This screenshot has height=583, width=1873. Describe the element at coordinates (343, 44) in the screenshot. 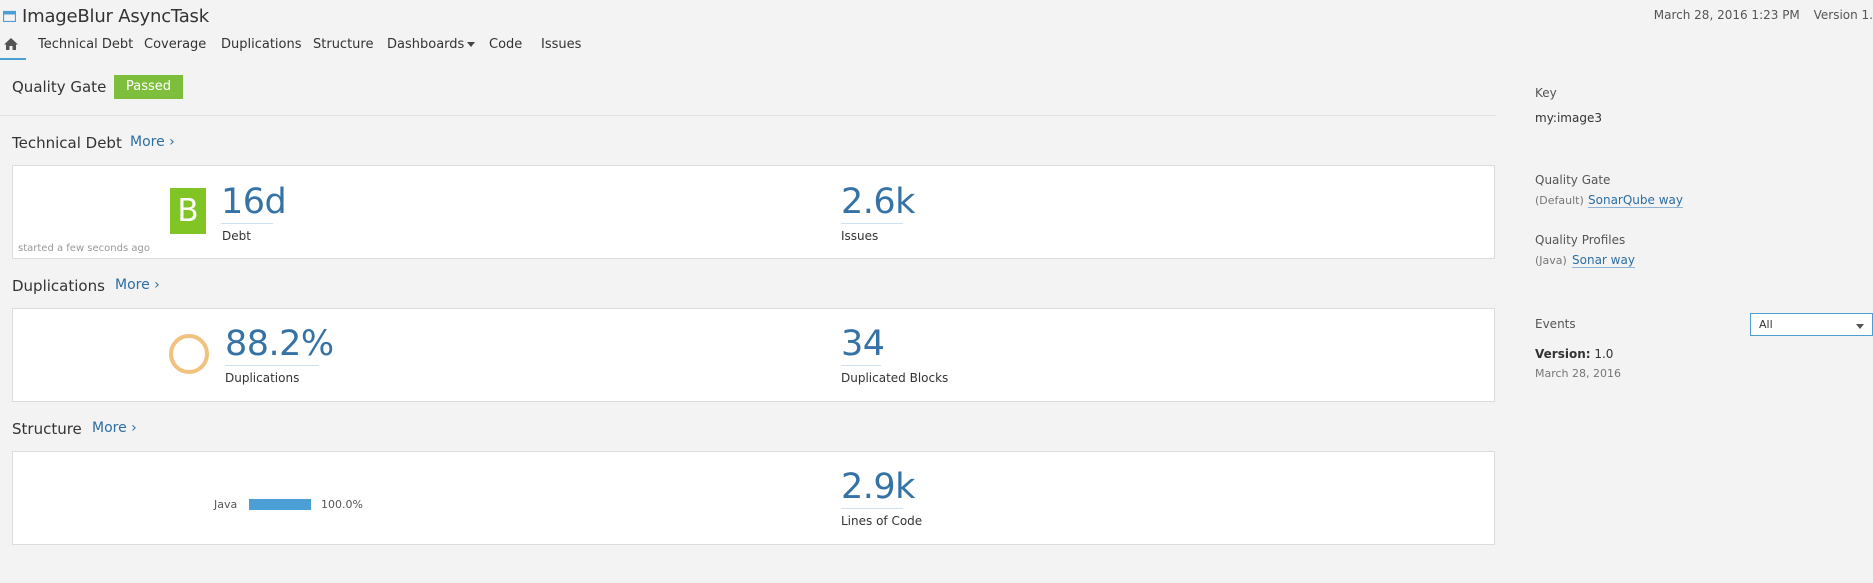

I see `nav-structure: Structure` at that location.